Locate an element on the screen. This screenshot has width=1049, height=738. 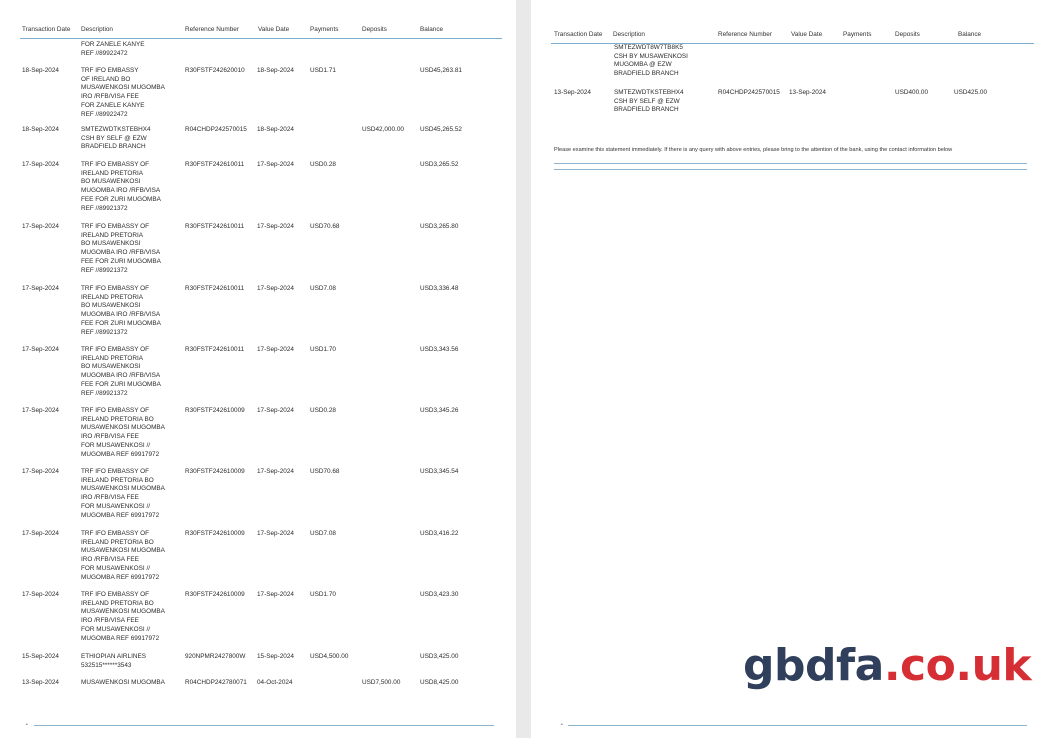
row-balance: USD3,336.48 is located at coordinates (439, 288).